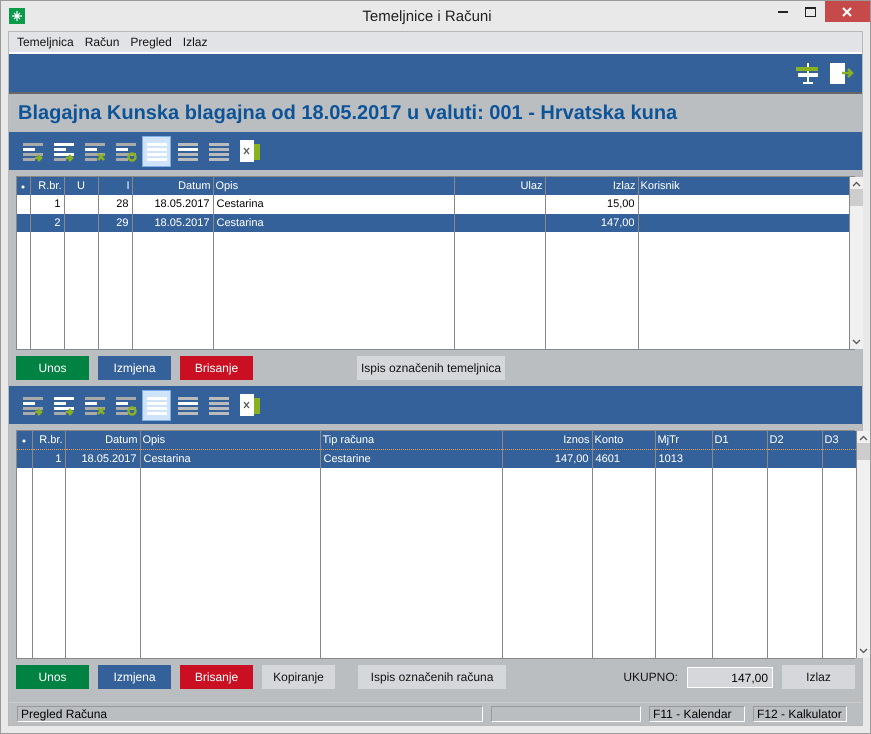 The width and height of the screenshot is (871, 734). I want to click on table-cell: 2, so click(47, 223).